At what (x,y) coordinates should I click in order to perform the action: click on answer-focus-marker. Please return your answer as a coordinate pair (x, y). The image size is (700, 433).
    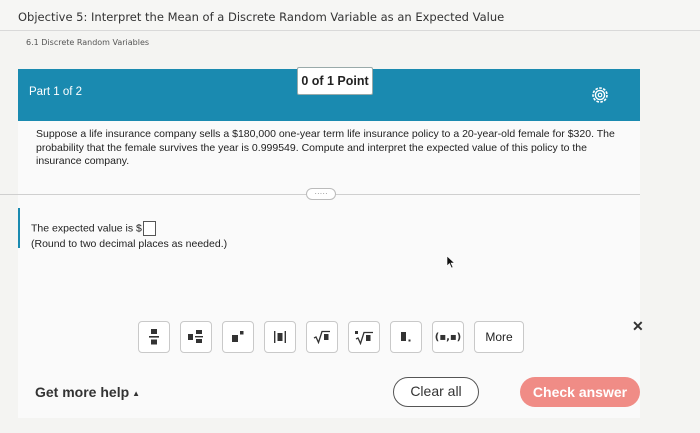
    Looking at the image, I should click on (19, 228).